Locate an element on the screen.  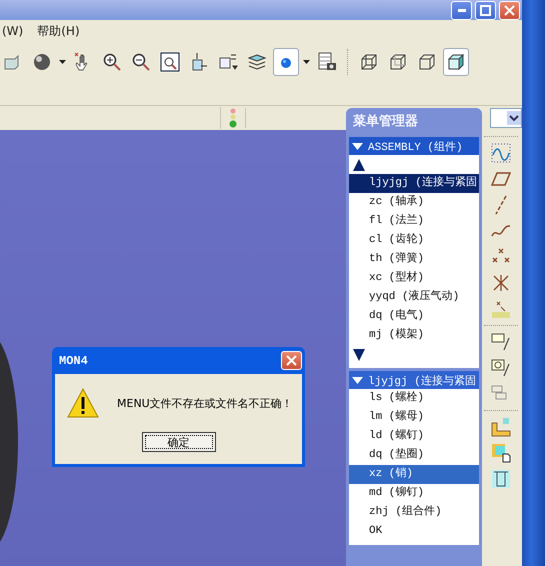
sphere-icon is located at coordinates (42, 62).